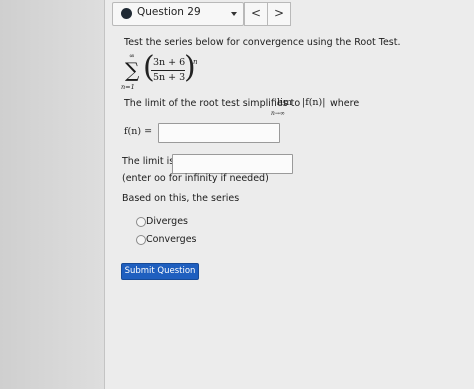  What do you see at coordinates (232, 164) in the screenshot?
I see `limit-input` at bounding box center [232, 164].